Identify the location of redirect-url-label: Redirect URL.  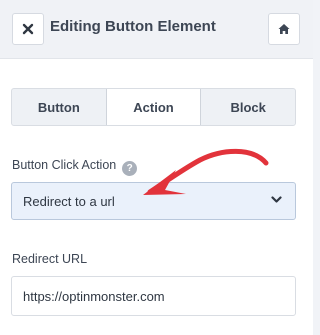
(50, 259).